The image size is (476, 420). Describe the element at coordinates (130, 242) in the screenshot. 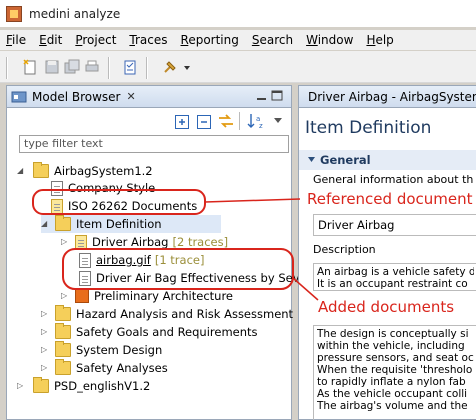

I see `tree-node-label: Driver Airbag` at that location.